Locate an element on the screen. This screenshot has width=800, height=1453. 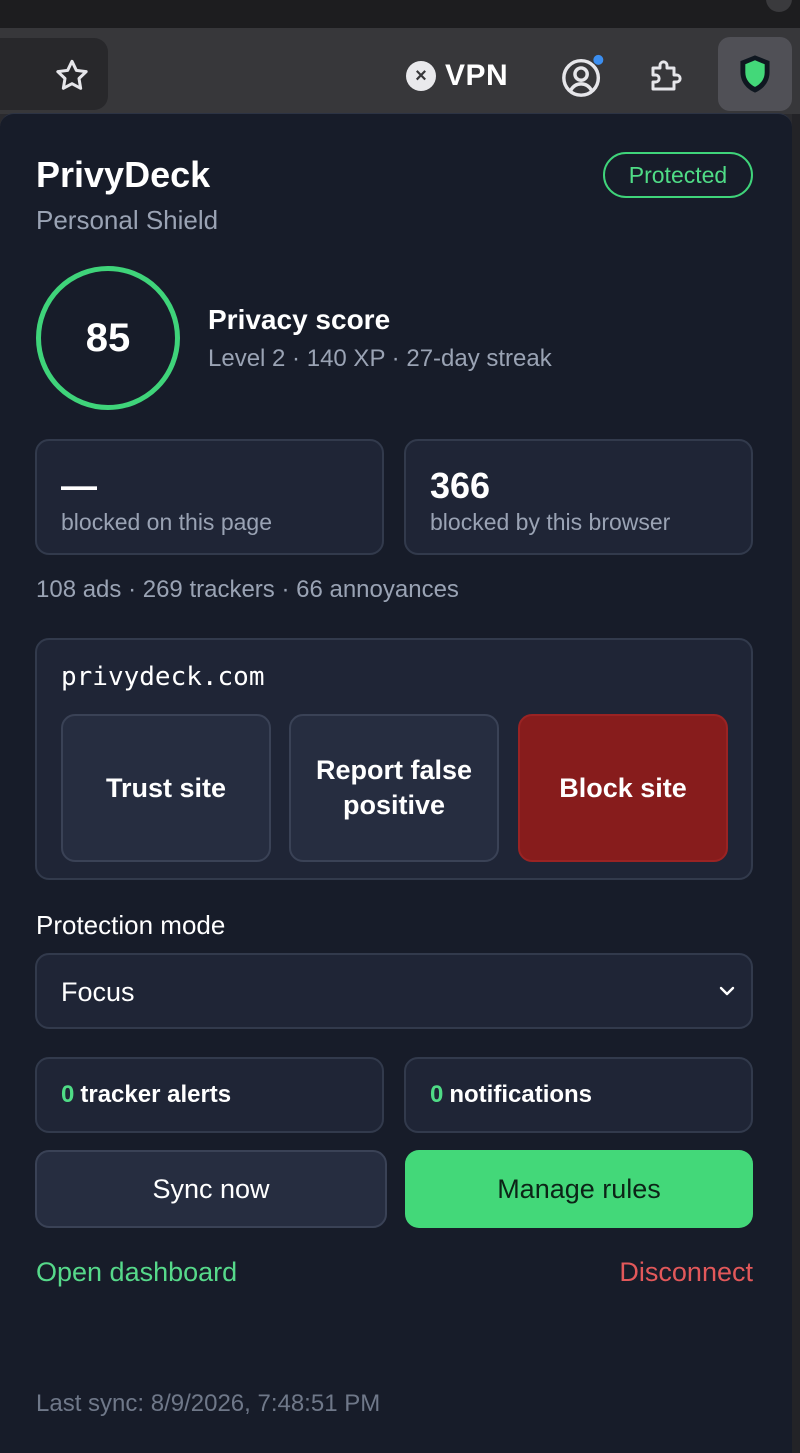
sync-now-button: Sync now is located at coordinates (211, 1189).